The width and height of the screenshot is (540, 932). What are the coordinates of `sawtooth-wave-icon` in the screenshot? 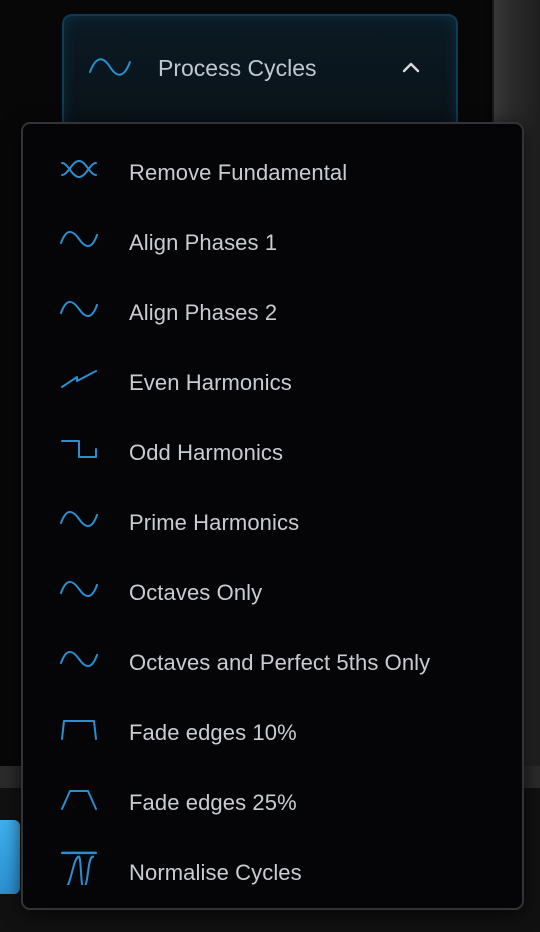 It's located at (79, 379).